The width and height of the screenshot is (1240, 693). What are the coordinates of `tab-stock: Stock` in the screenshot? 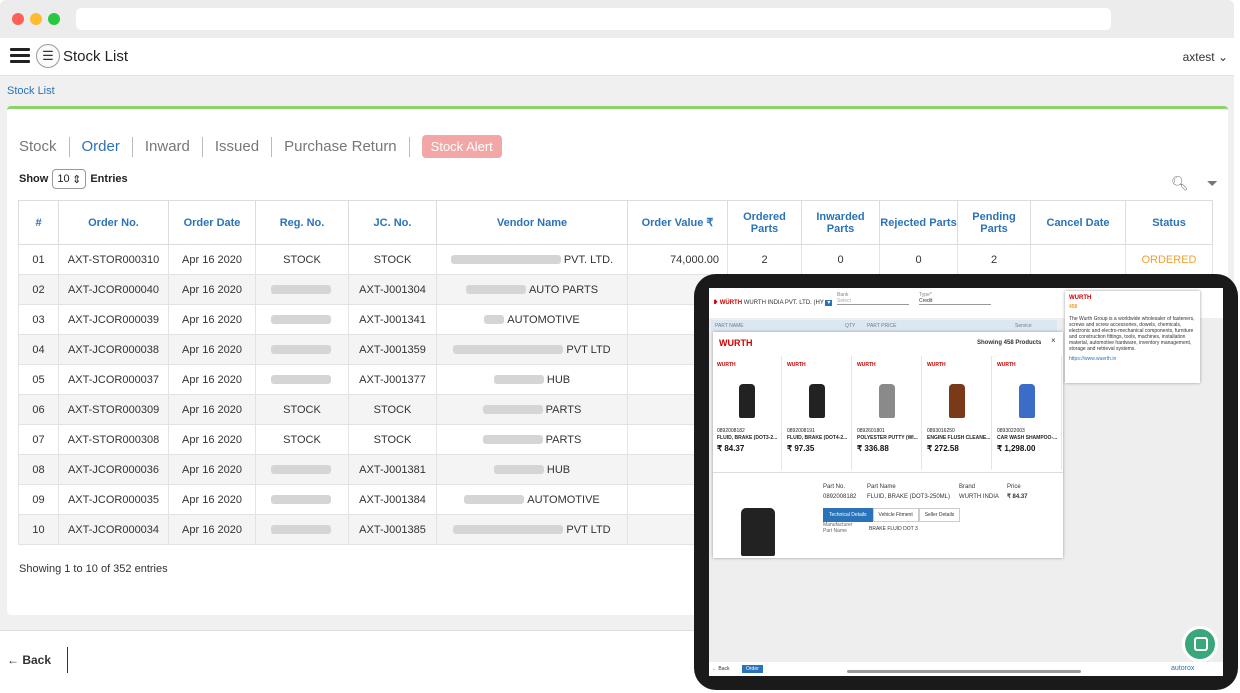 It's located at (44, 146).